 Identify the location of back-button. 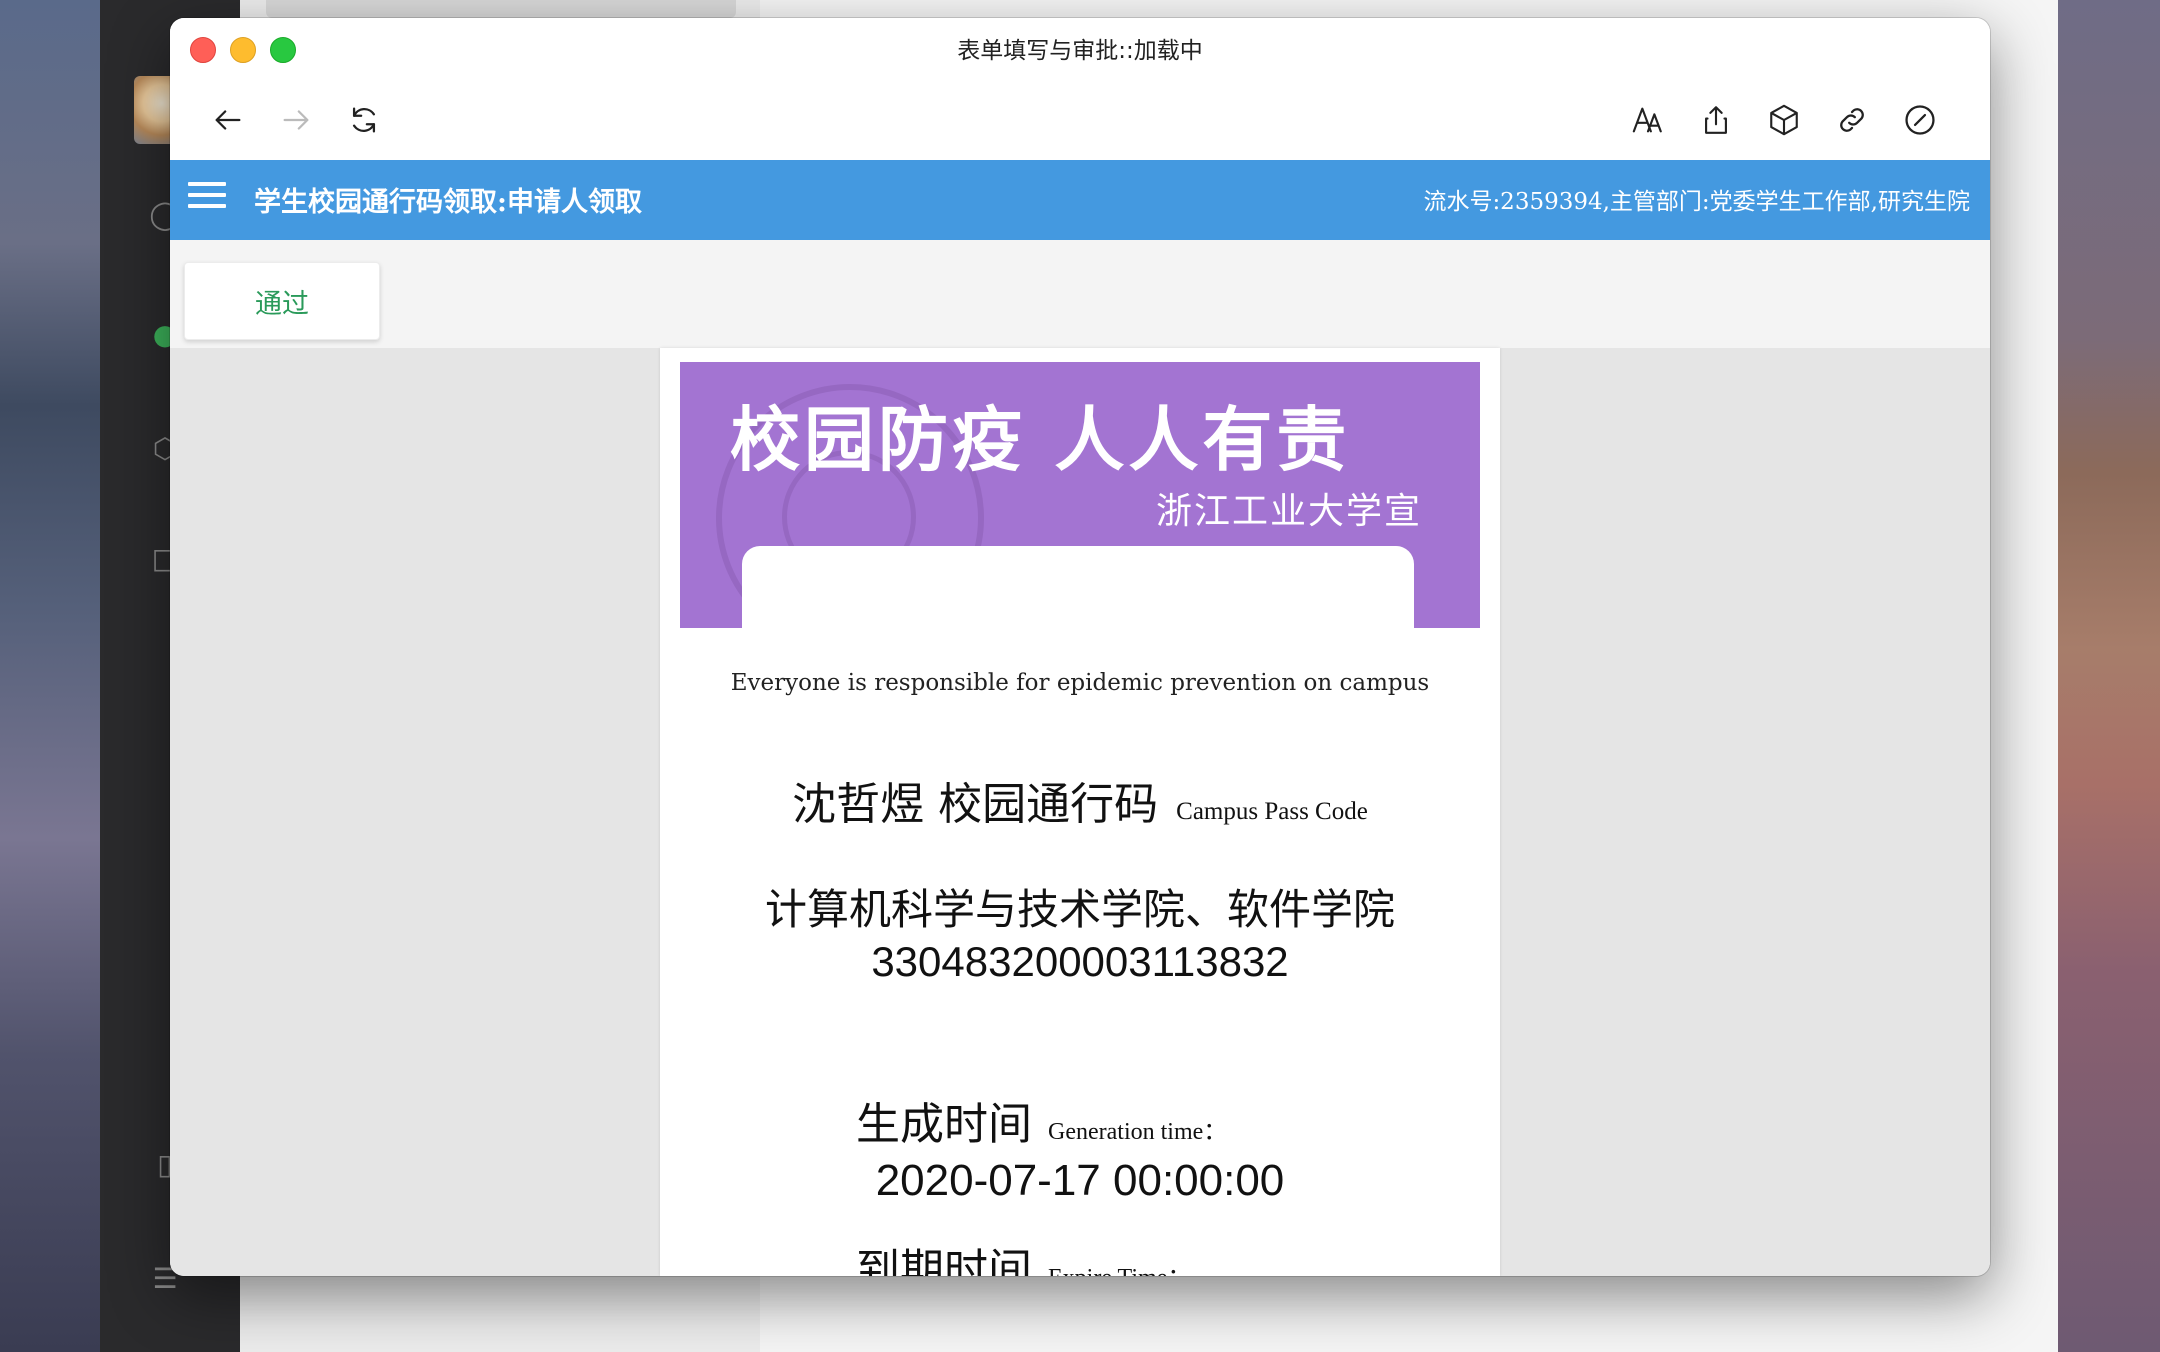
(228, 120).